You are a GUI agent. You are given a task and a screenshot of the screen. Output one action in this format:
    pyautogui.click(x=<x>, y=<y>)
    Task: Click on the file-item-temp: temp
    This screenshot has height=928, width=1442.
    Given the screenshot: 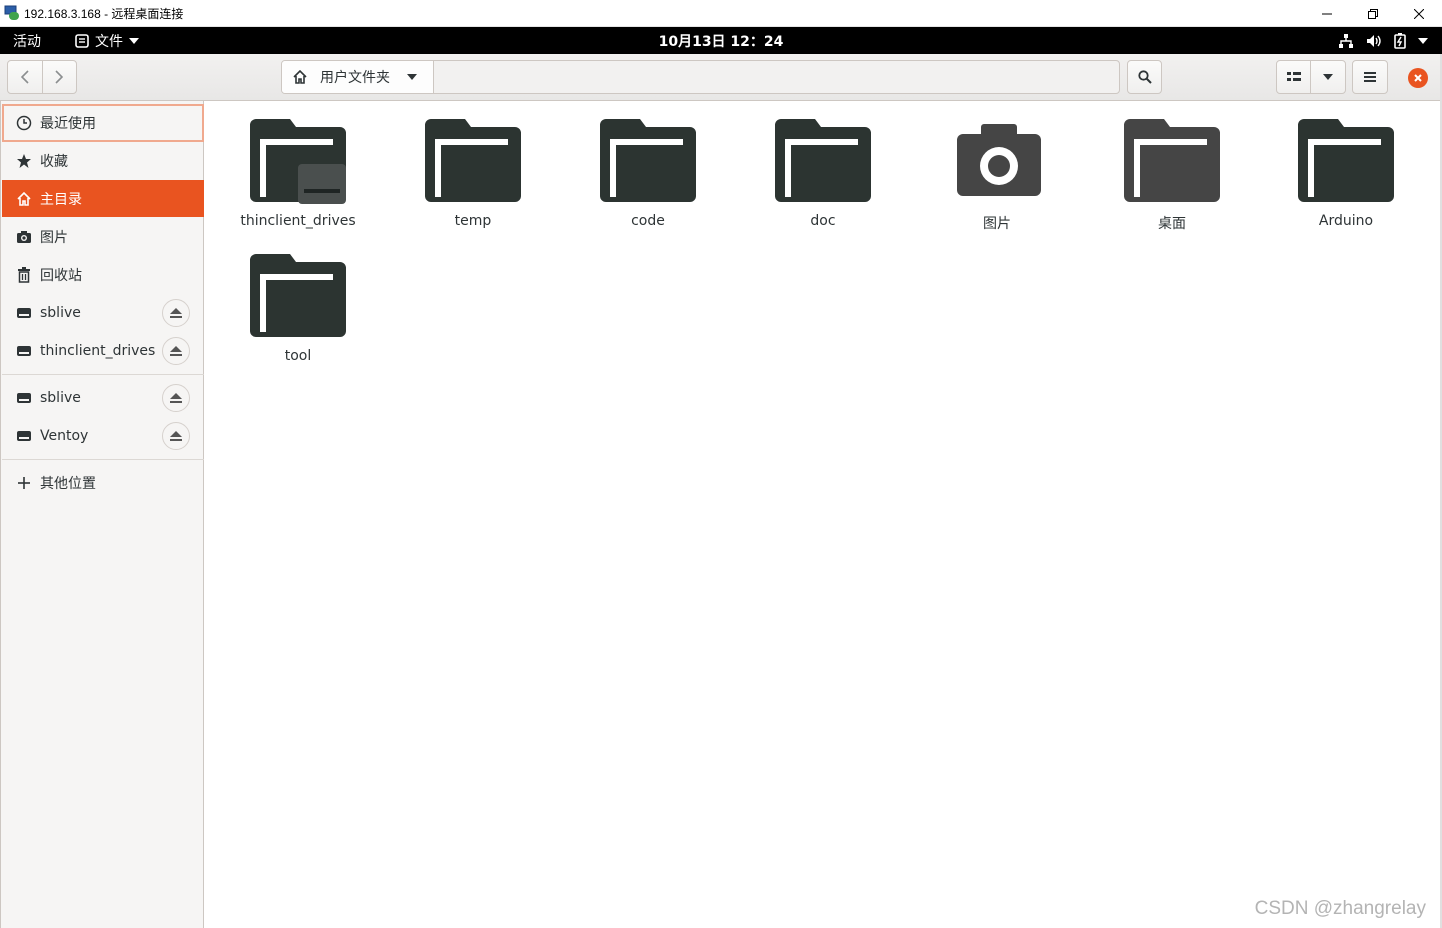 What is the action you would take?
    pyautogui.click(x=473, y=173)
    